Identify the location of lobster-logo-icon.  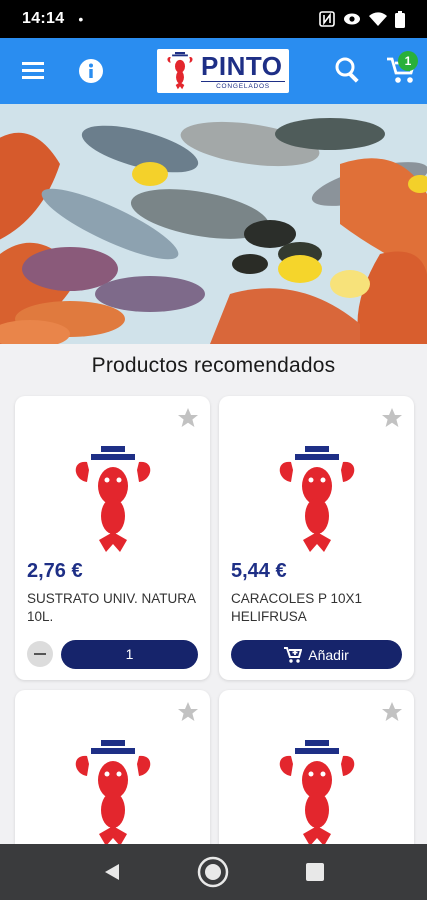
(180, 71).